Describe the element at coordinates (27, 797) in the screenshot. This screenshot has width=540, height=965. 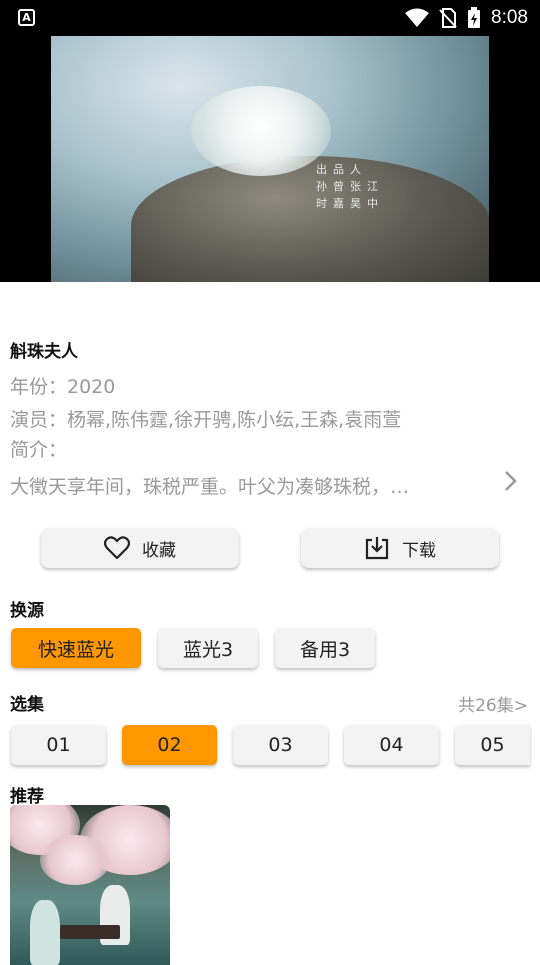
I see `recommend-heading: 推荐` at that location.